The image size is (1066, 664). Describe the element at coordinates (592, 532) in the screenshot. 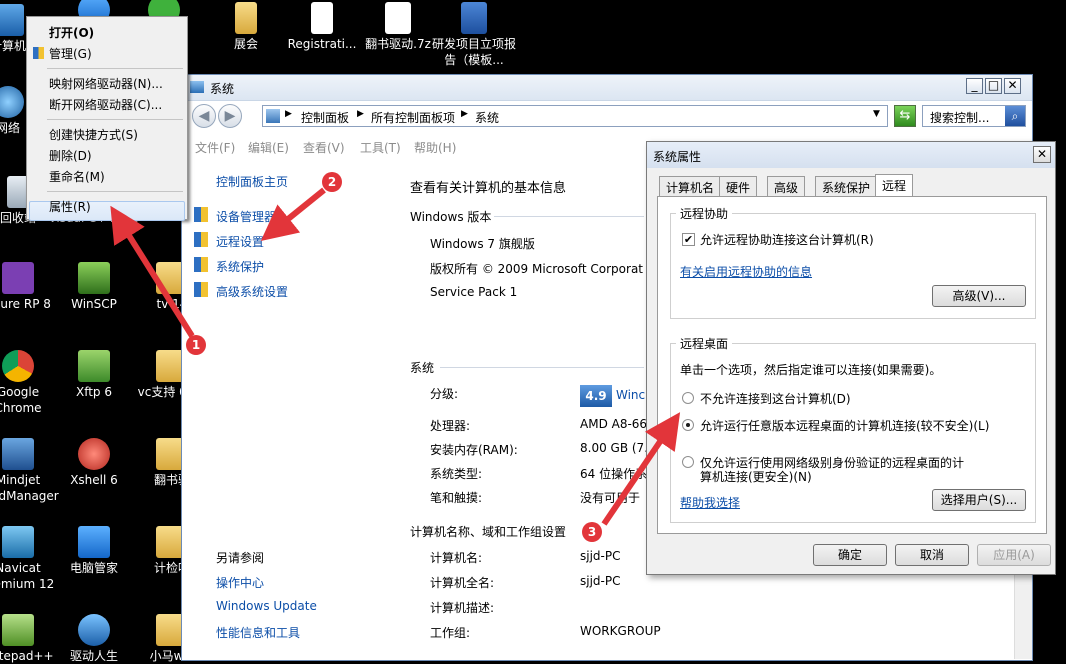

I see `annotation-badge-3: 3` at that location.